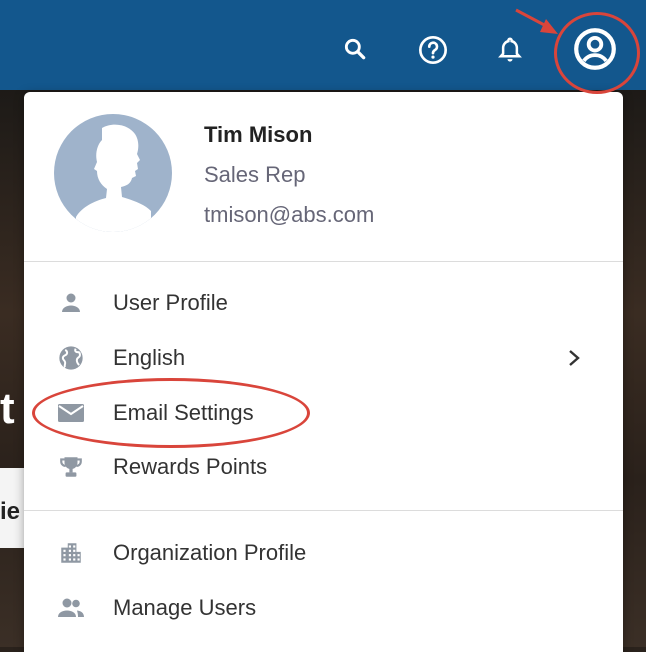  What do you see at coordinates (185, 607) in the screenshot?
I see `menu-item-label: Manage Users` at bounding box center [185, 607].